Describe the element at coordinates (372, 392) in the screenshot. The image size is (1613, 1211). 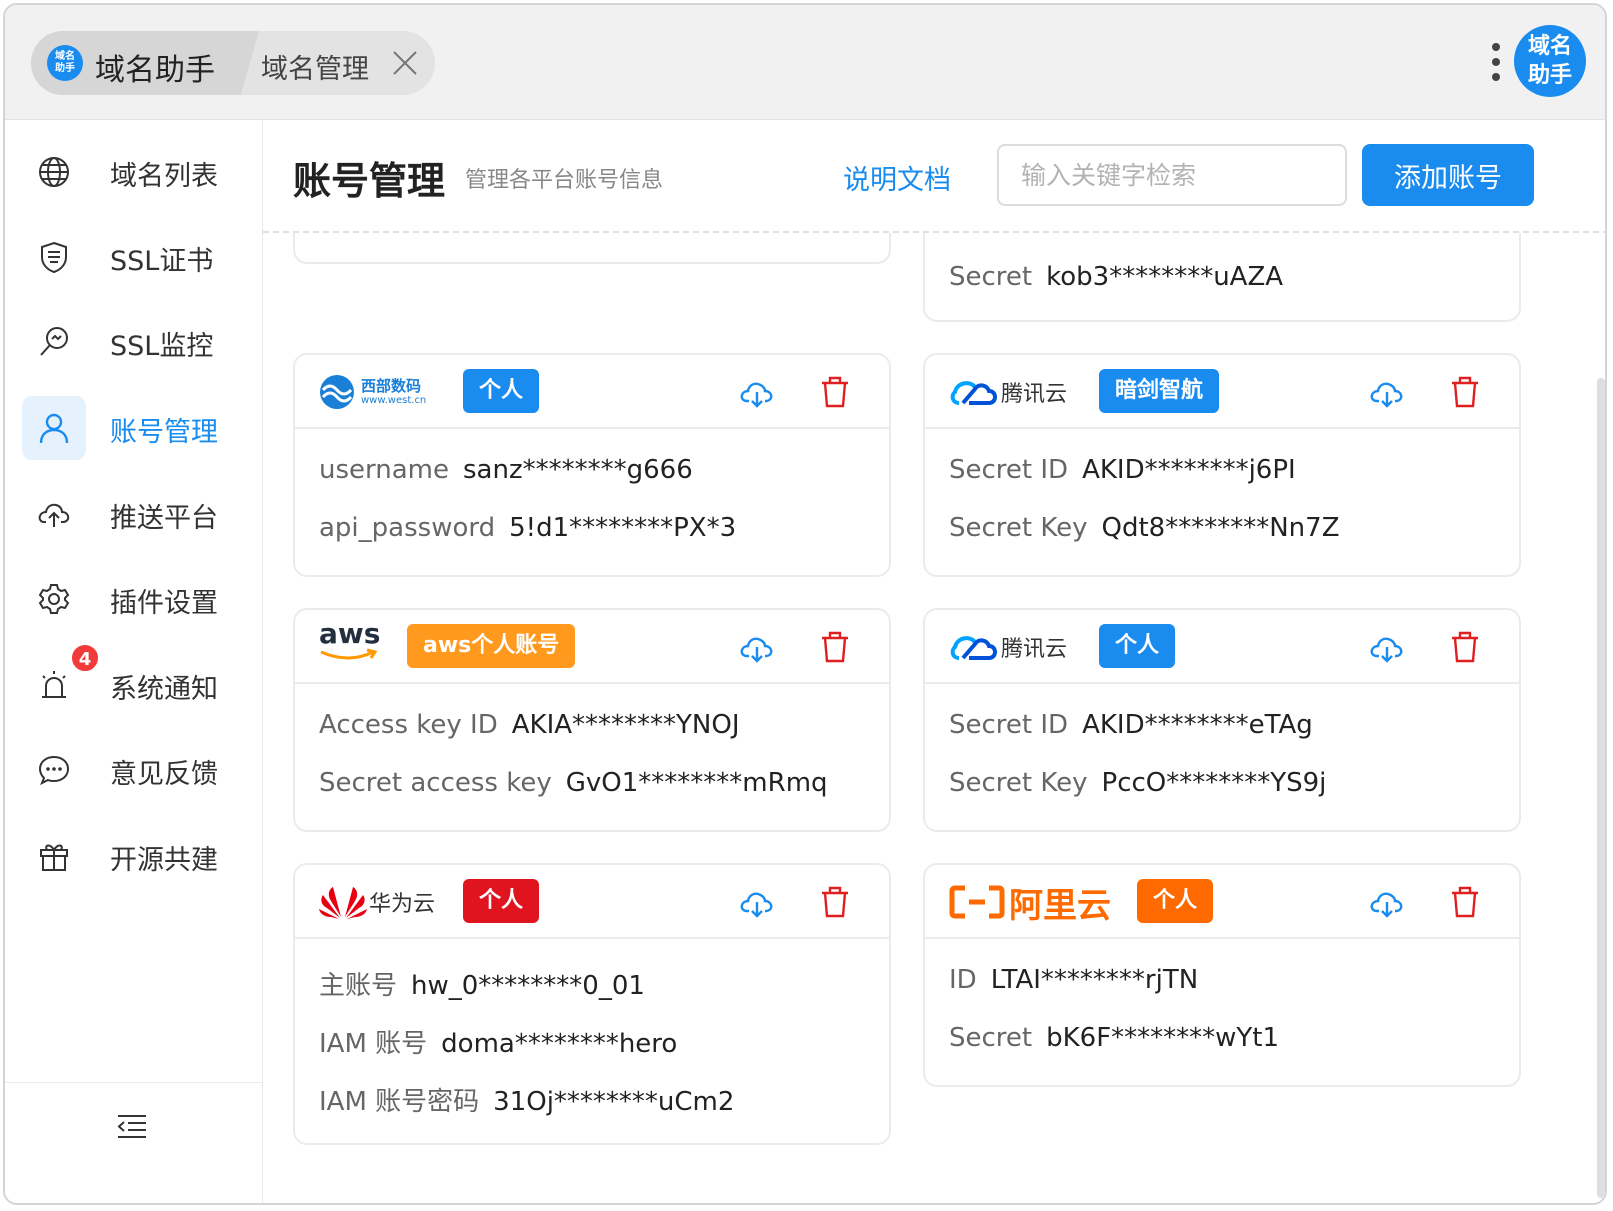
I see `west-cn-logo: 西部数码 www.west.cn` at that location.